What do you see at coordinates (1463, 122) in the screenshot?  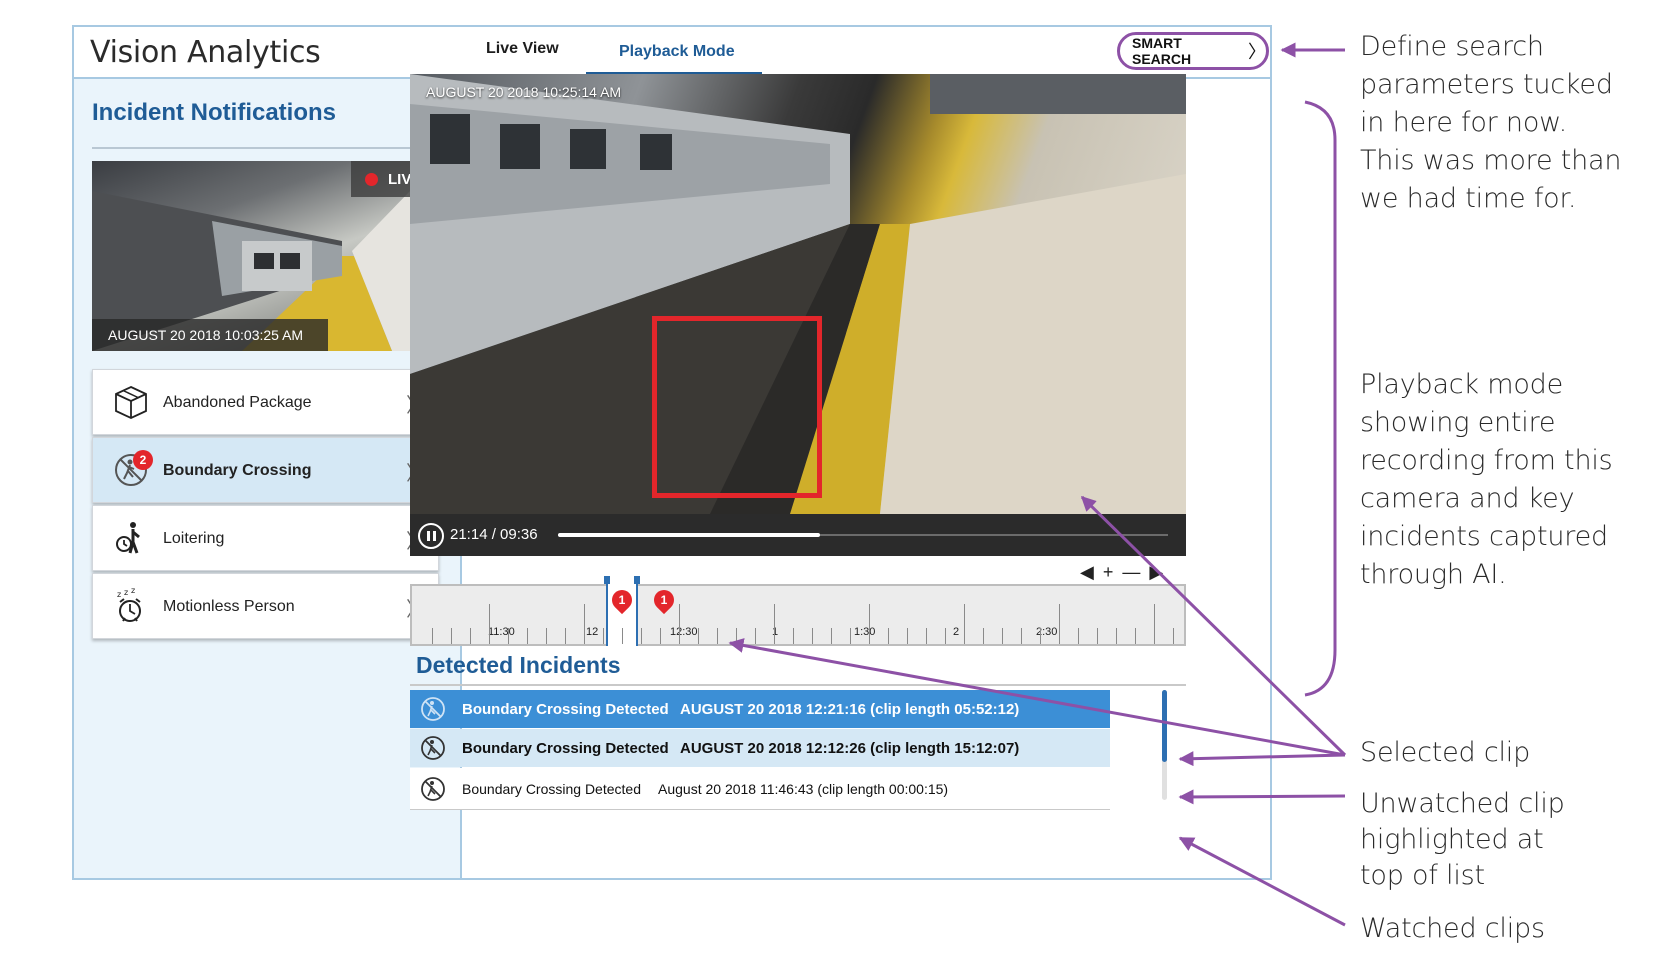 I see `annotation-line: in here for now.` at bounding box center [1463, 122].